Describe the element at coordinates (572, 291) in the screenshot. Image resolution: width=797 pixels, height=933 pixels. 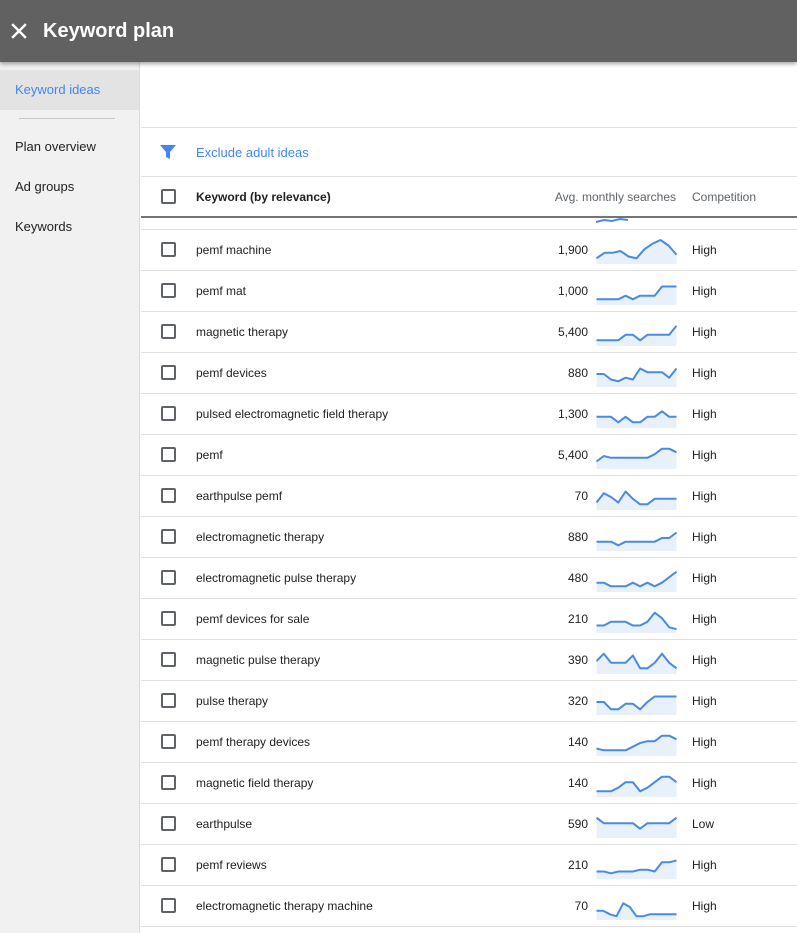
I see `monthly-searches-value: 1,000` at that location.